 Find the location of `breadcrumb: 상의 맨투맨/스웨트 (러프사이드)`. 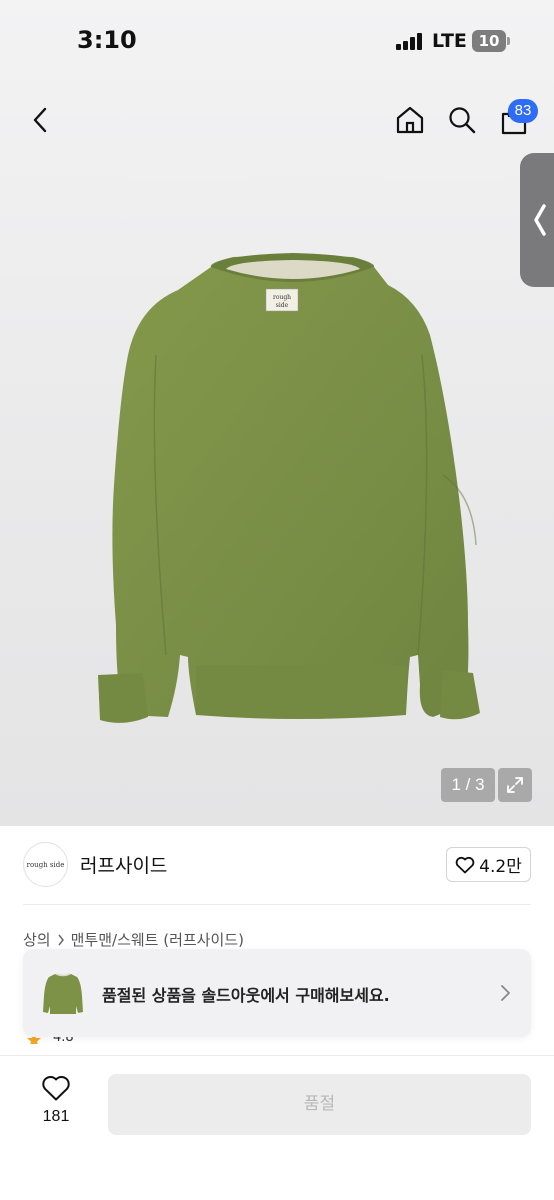

breadcrumb: 상의 맨투맨/스웨트 (러프사이드) is located at coordinates (133, 939).